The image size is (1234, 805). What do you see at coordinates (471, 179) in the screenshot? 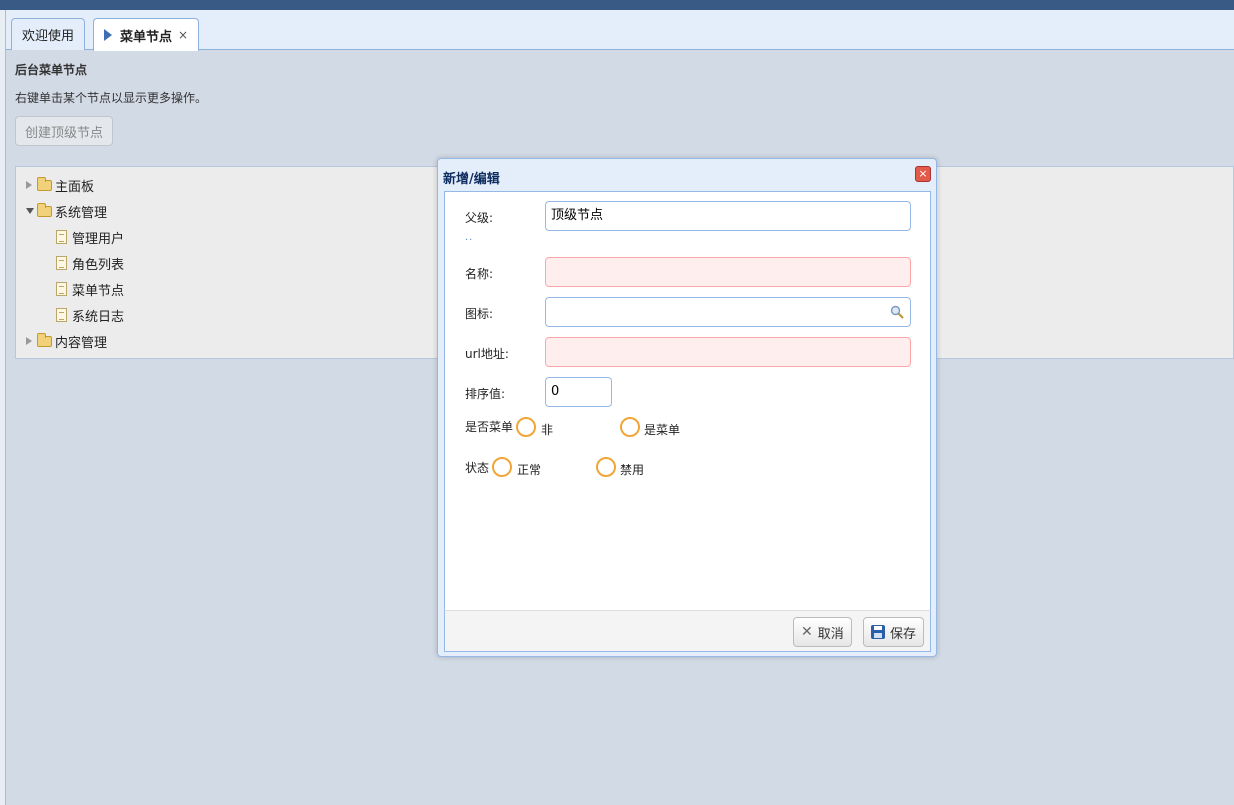
I see `dialog-title: 新增/编辑` at bounding box center [471, 179].